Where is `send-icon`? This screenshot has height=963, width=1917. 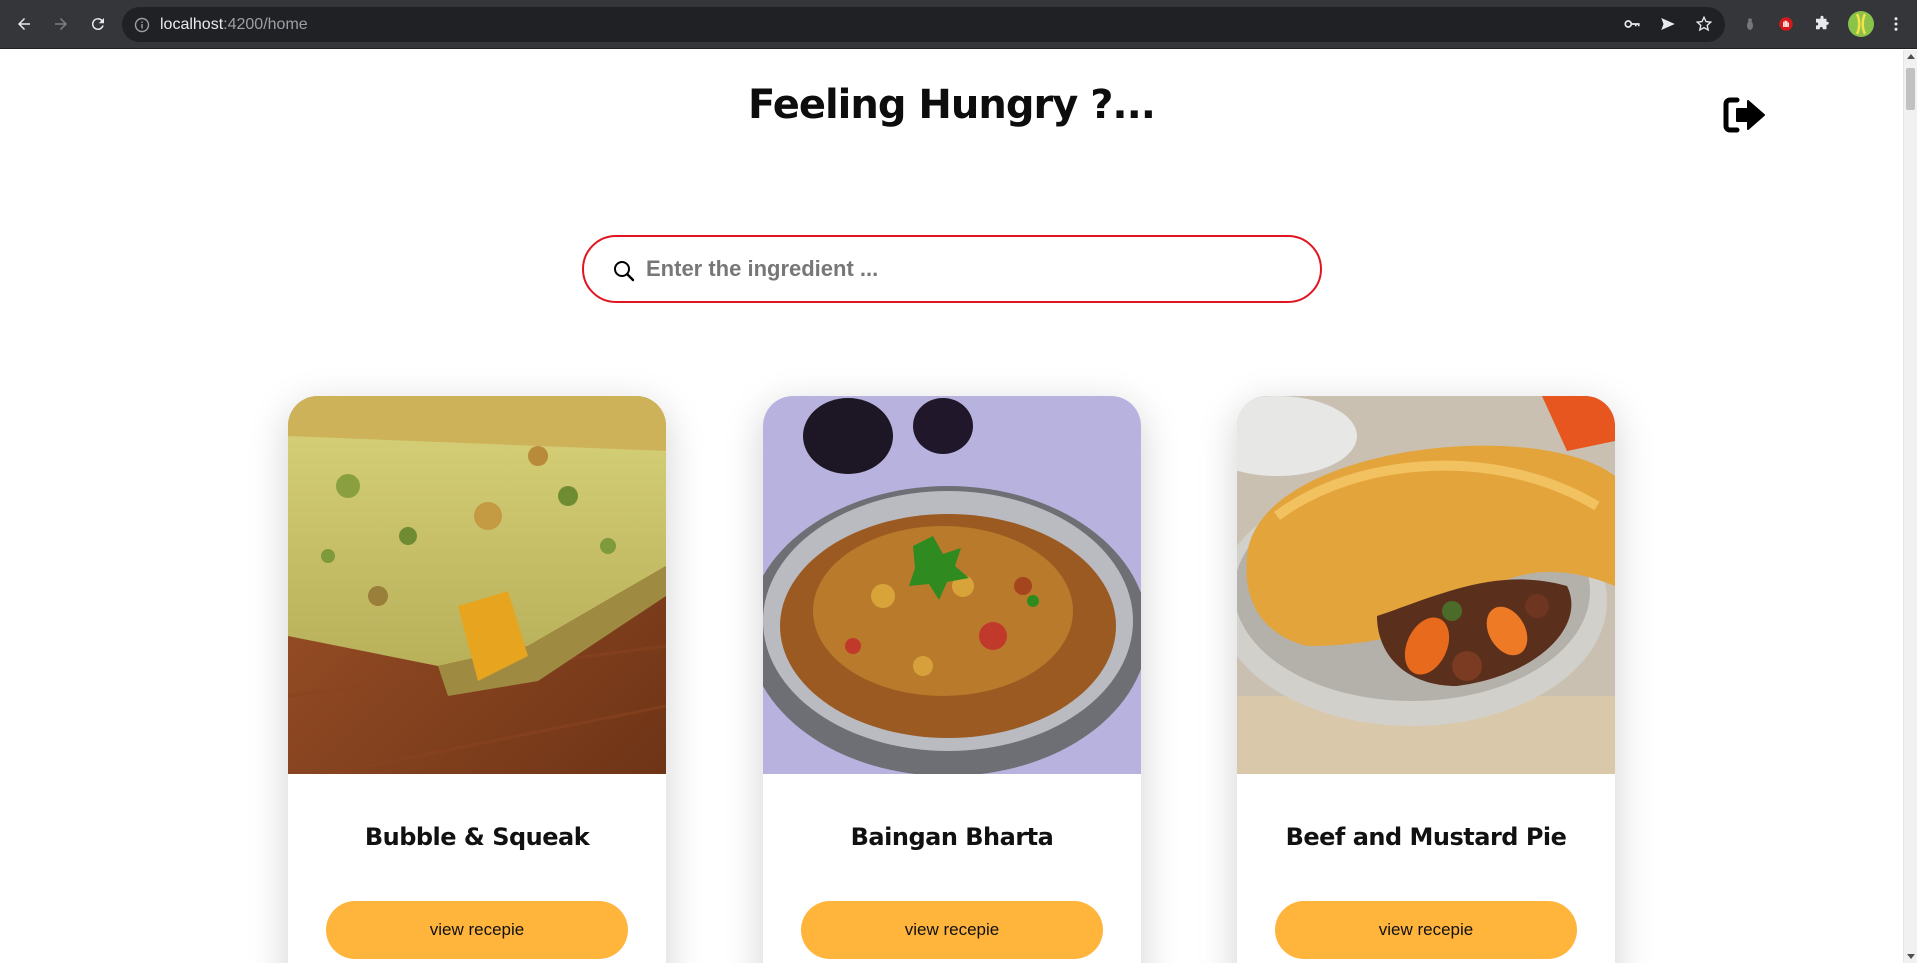
send-icon is located at coordinates (1668, 24).